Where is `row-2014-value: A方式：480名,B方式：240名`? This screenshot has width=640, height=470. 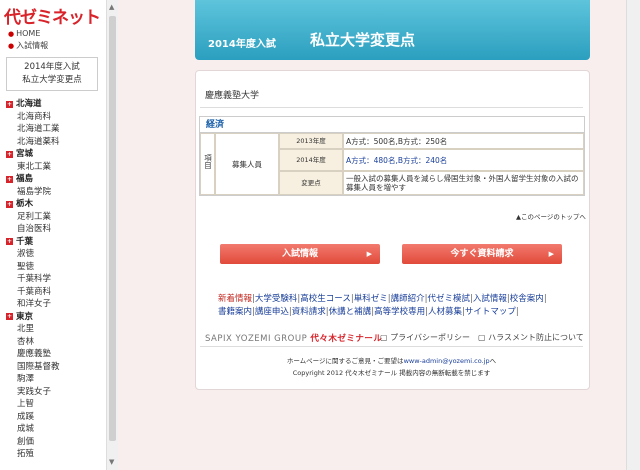
row-2014-value: A方式：480名,B方式：240名 is located at coordinates (463, 160).